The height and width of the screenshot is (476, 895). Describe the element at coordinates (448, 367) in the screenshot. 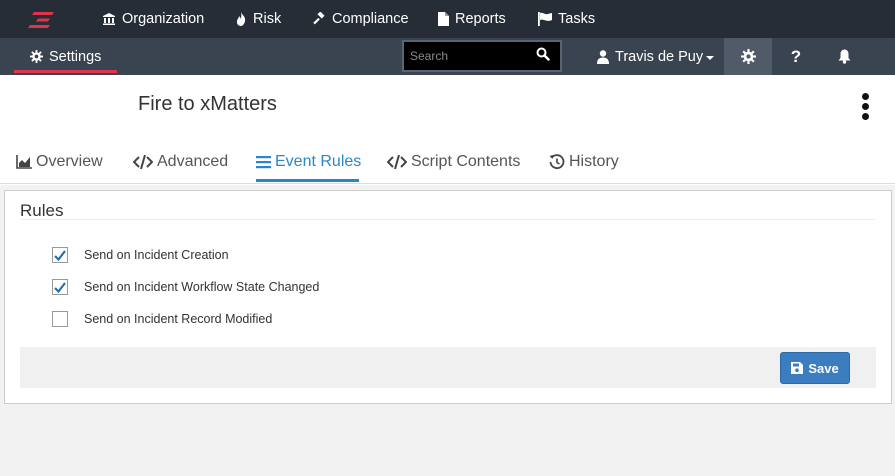

I see `rules-footer` at that location.